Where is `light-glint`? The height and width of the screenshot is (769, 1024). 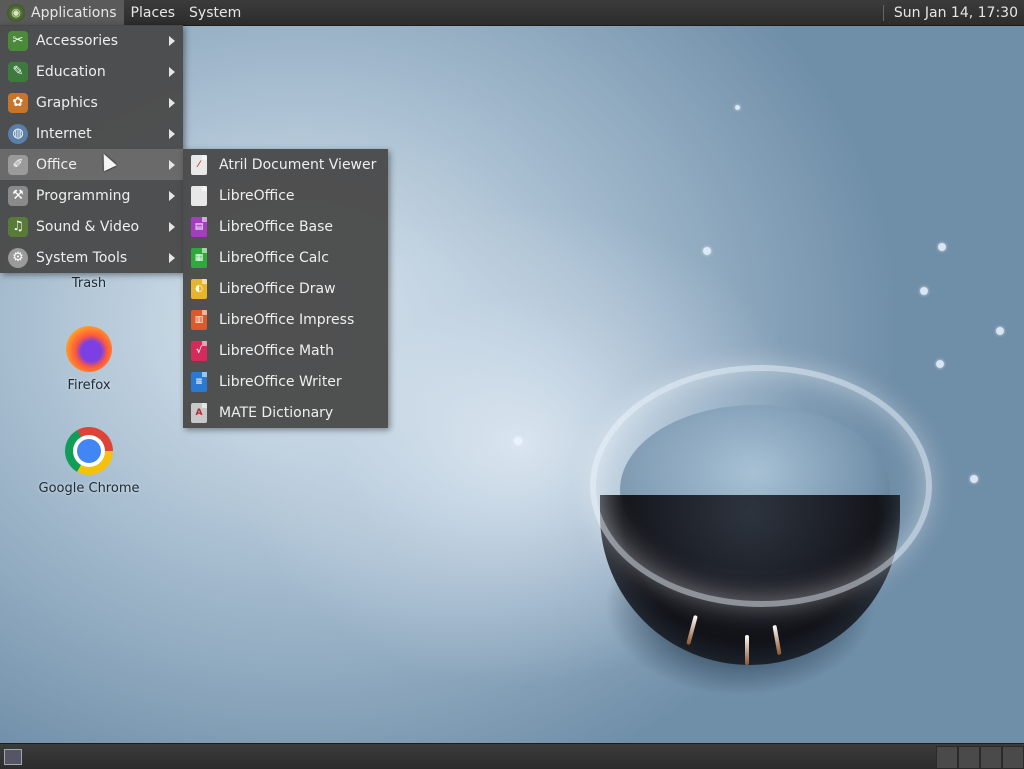 light-glint is located at coordinates (747, 650).